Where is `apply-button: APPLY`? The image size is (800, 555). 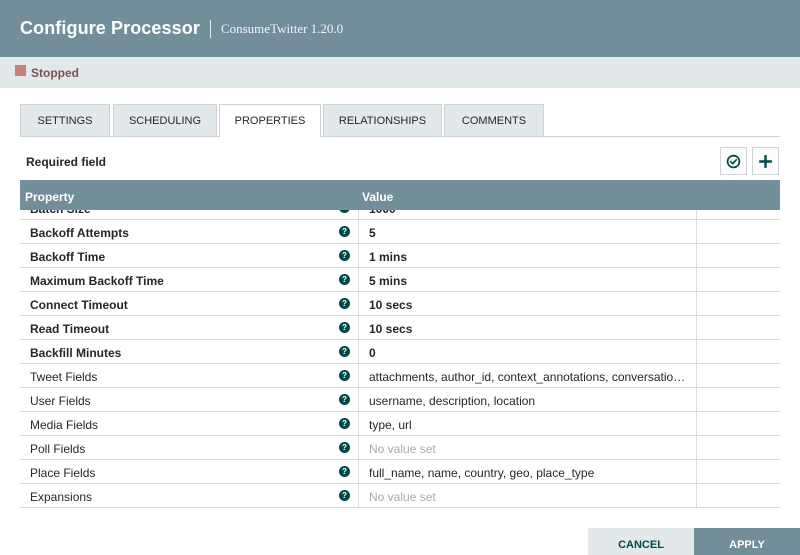
apply-button: APPLY is located at coordinates (747, 541).